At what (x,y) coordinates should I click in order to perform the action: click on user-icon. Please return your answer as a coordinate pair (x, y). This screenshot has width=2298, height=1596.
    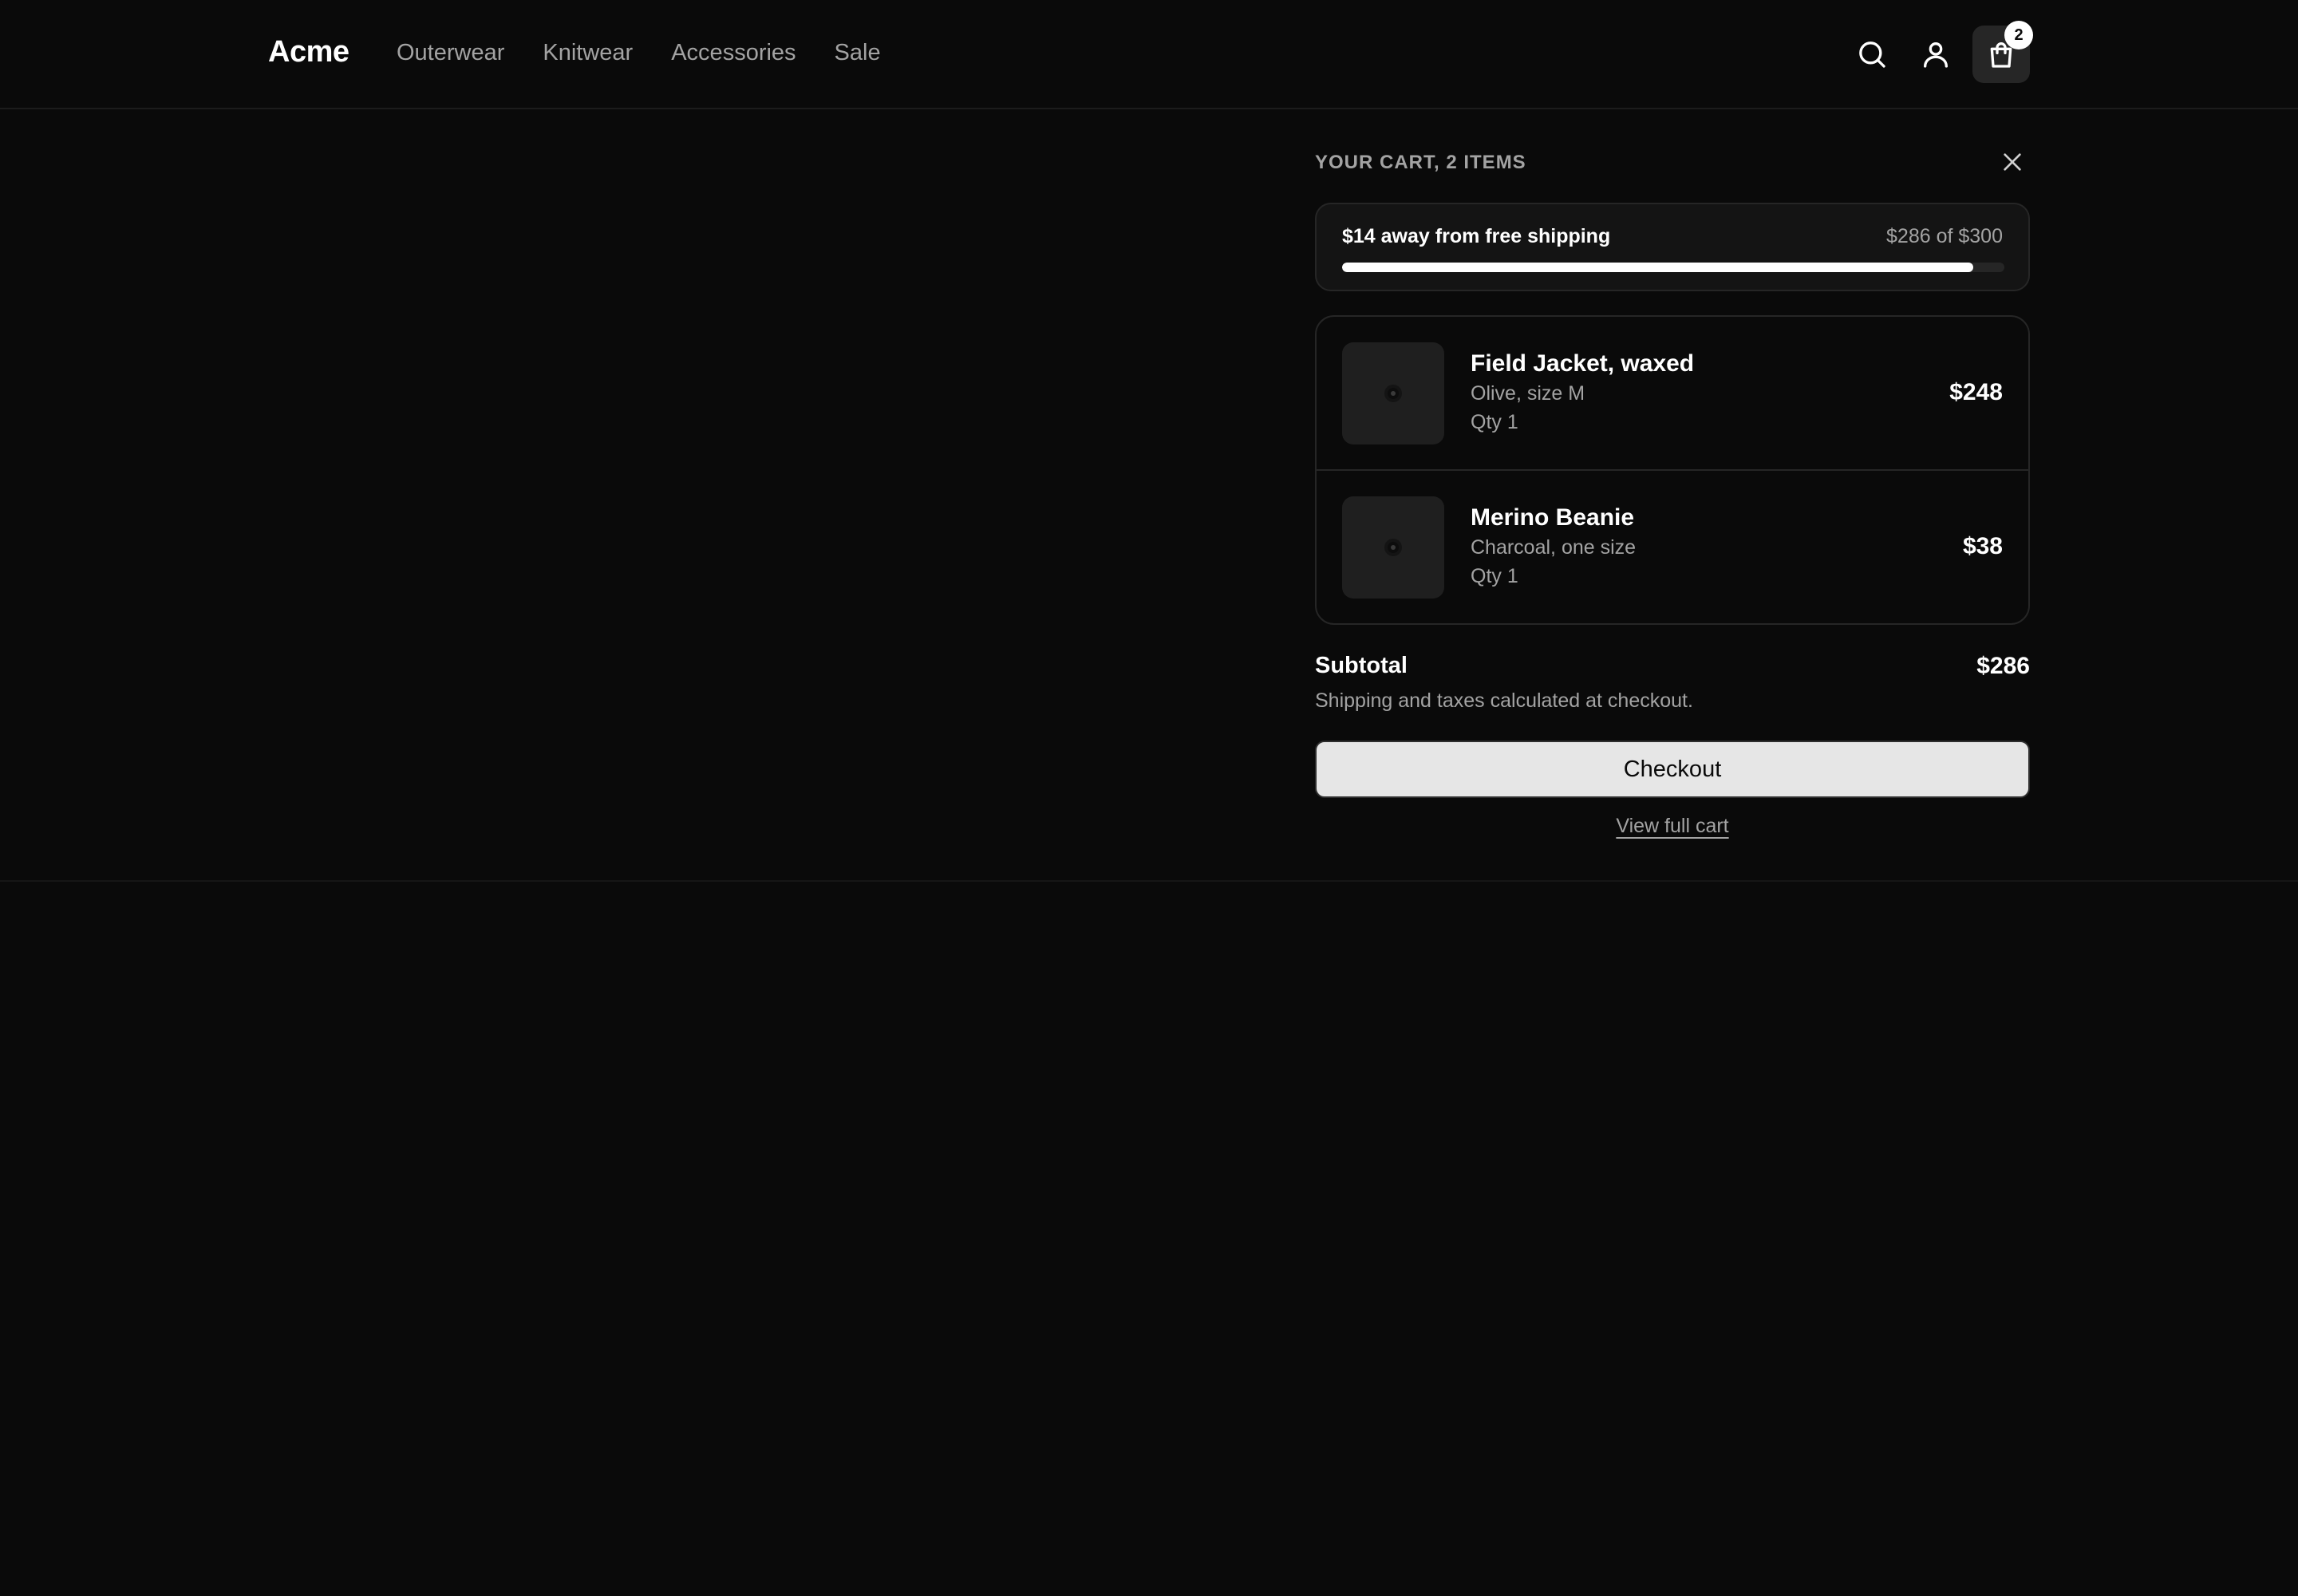
    Looking at the image, I should click on (1936, 55).